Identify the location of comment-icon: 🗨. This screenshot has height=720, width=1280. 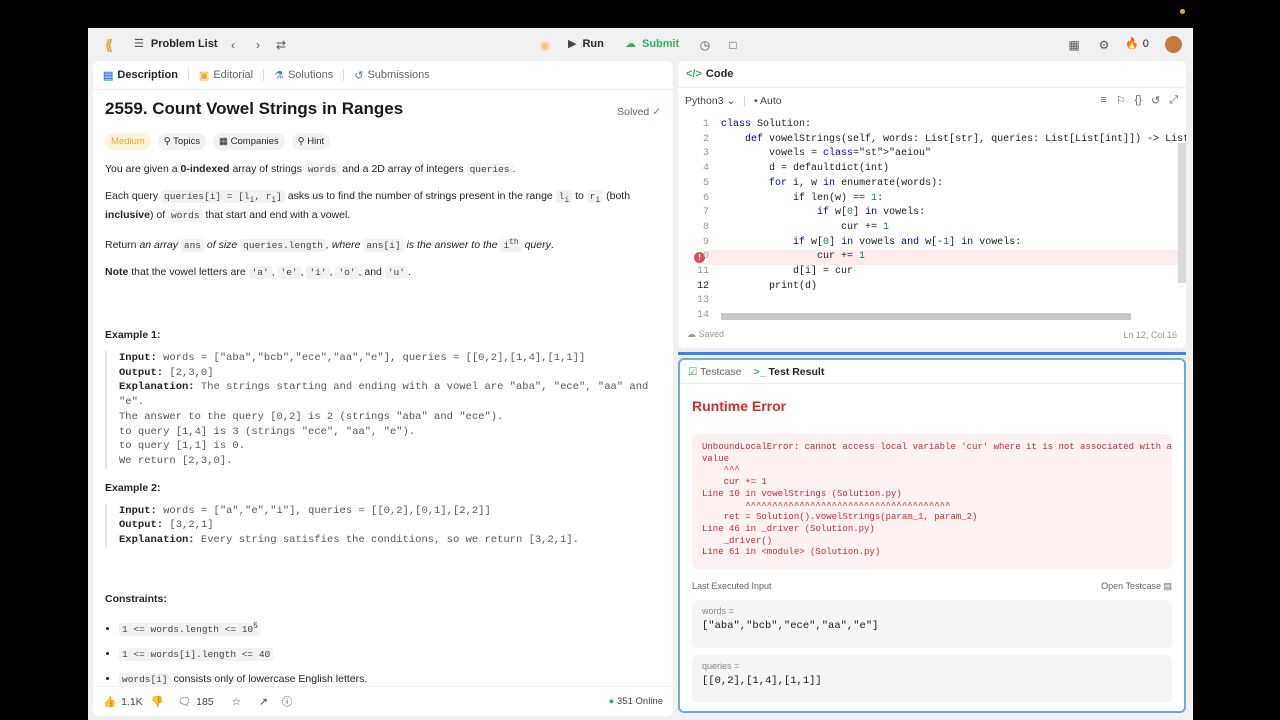
(184, 701).